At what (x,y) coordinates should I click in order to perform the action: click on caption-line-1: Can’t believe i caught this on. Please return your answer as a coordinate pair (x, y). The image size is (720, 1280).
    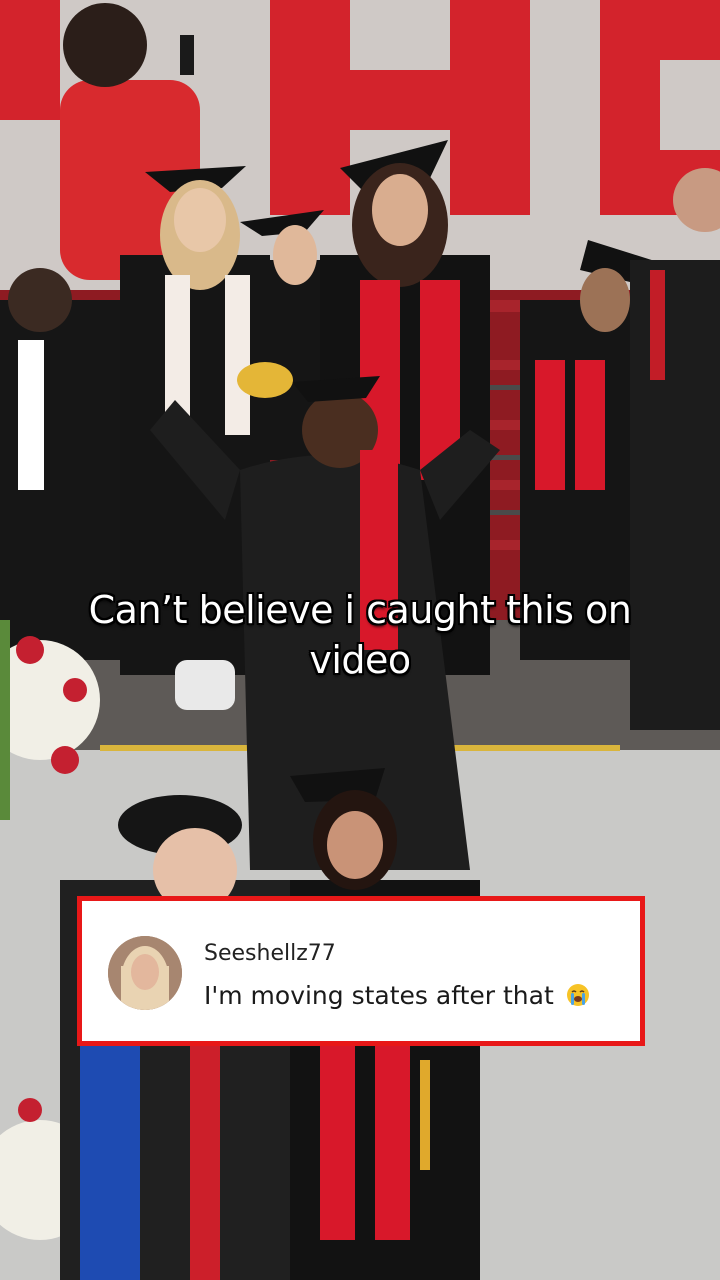
    Looking at the image, I should click on (360, 610).